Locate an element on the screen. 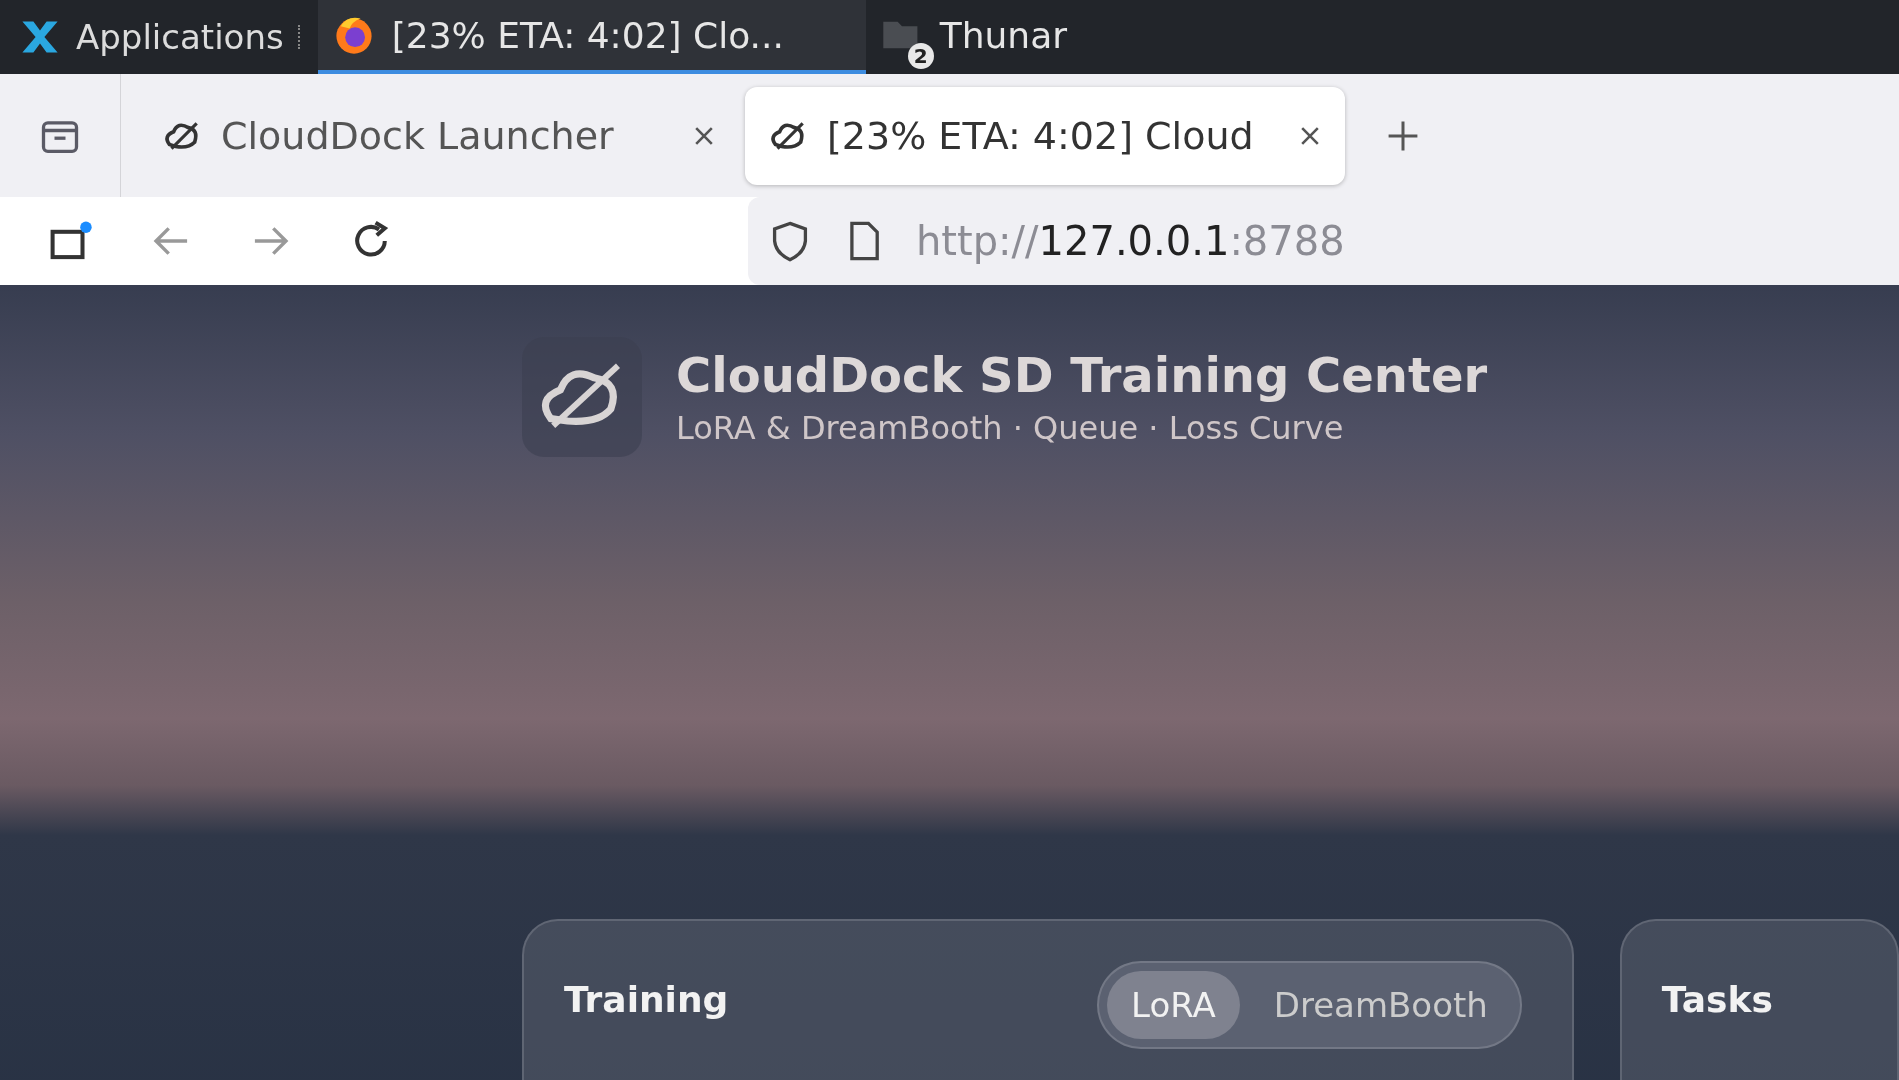 The image size is (1899, 1080). mode-option: DreamBooth is located at coordinates (1380, 1005).